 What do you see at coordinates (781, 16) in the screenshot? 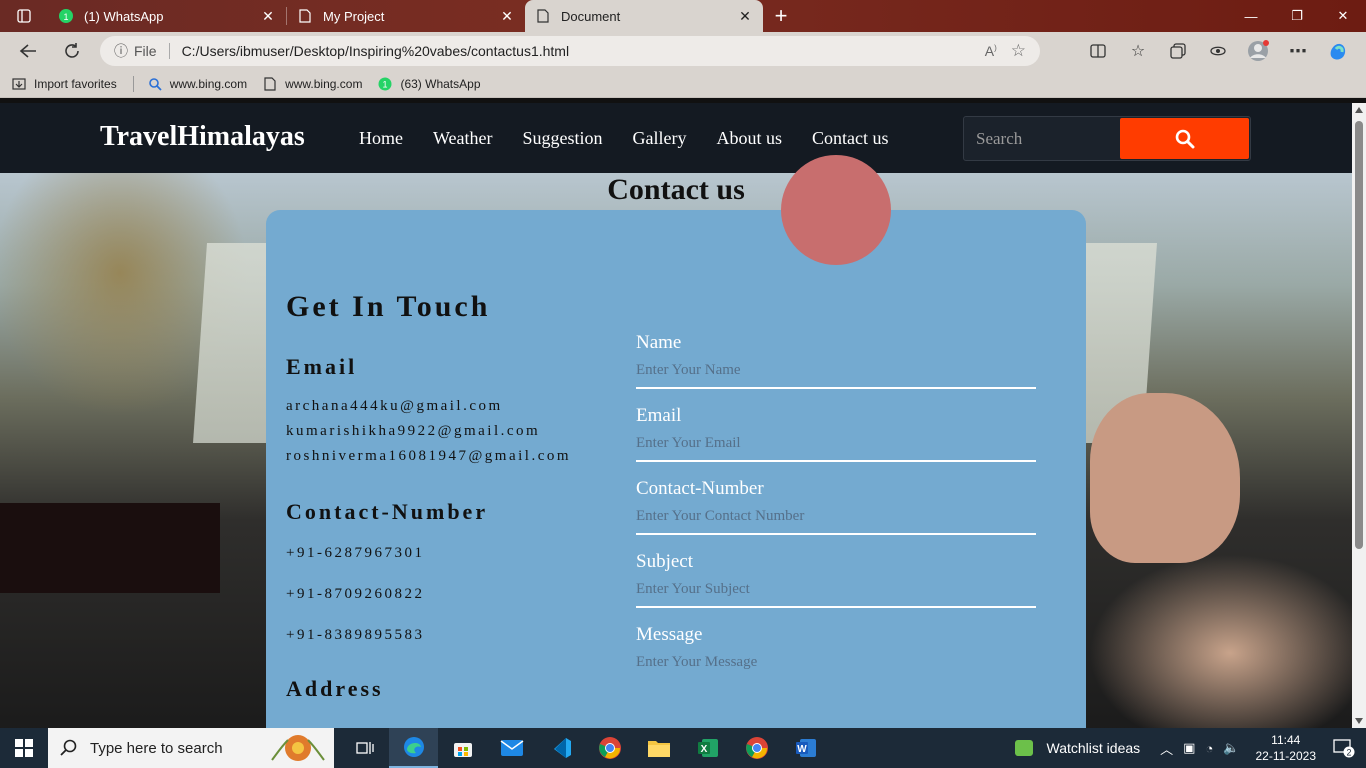
I see `new-tab-button: +` at bounding box center [781, 16].